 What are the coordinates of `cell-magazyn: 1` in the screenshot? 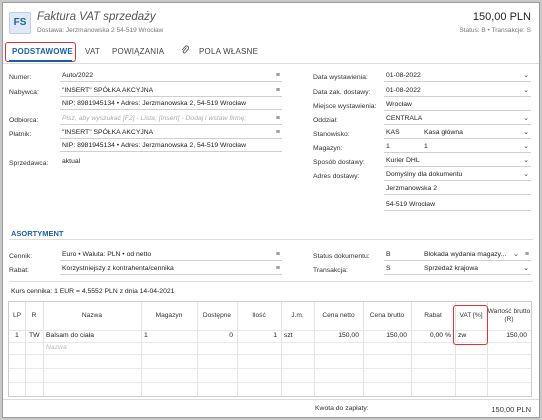 It's located at (146, 336).